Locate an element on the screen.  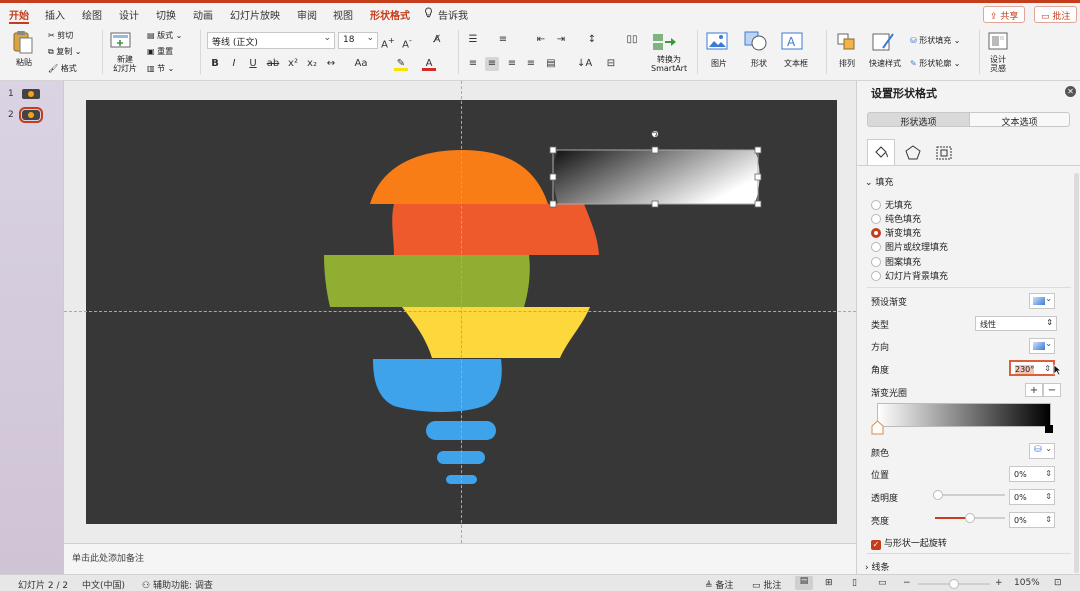
text-direction-icon: ↓A is located at coordinates (584, 64).